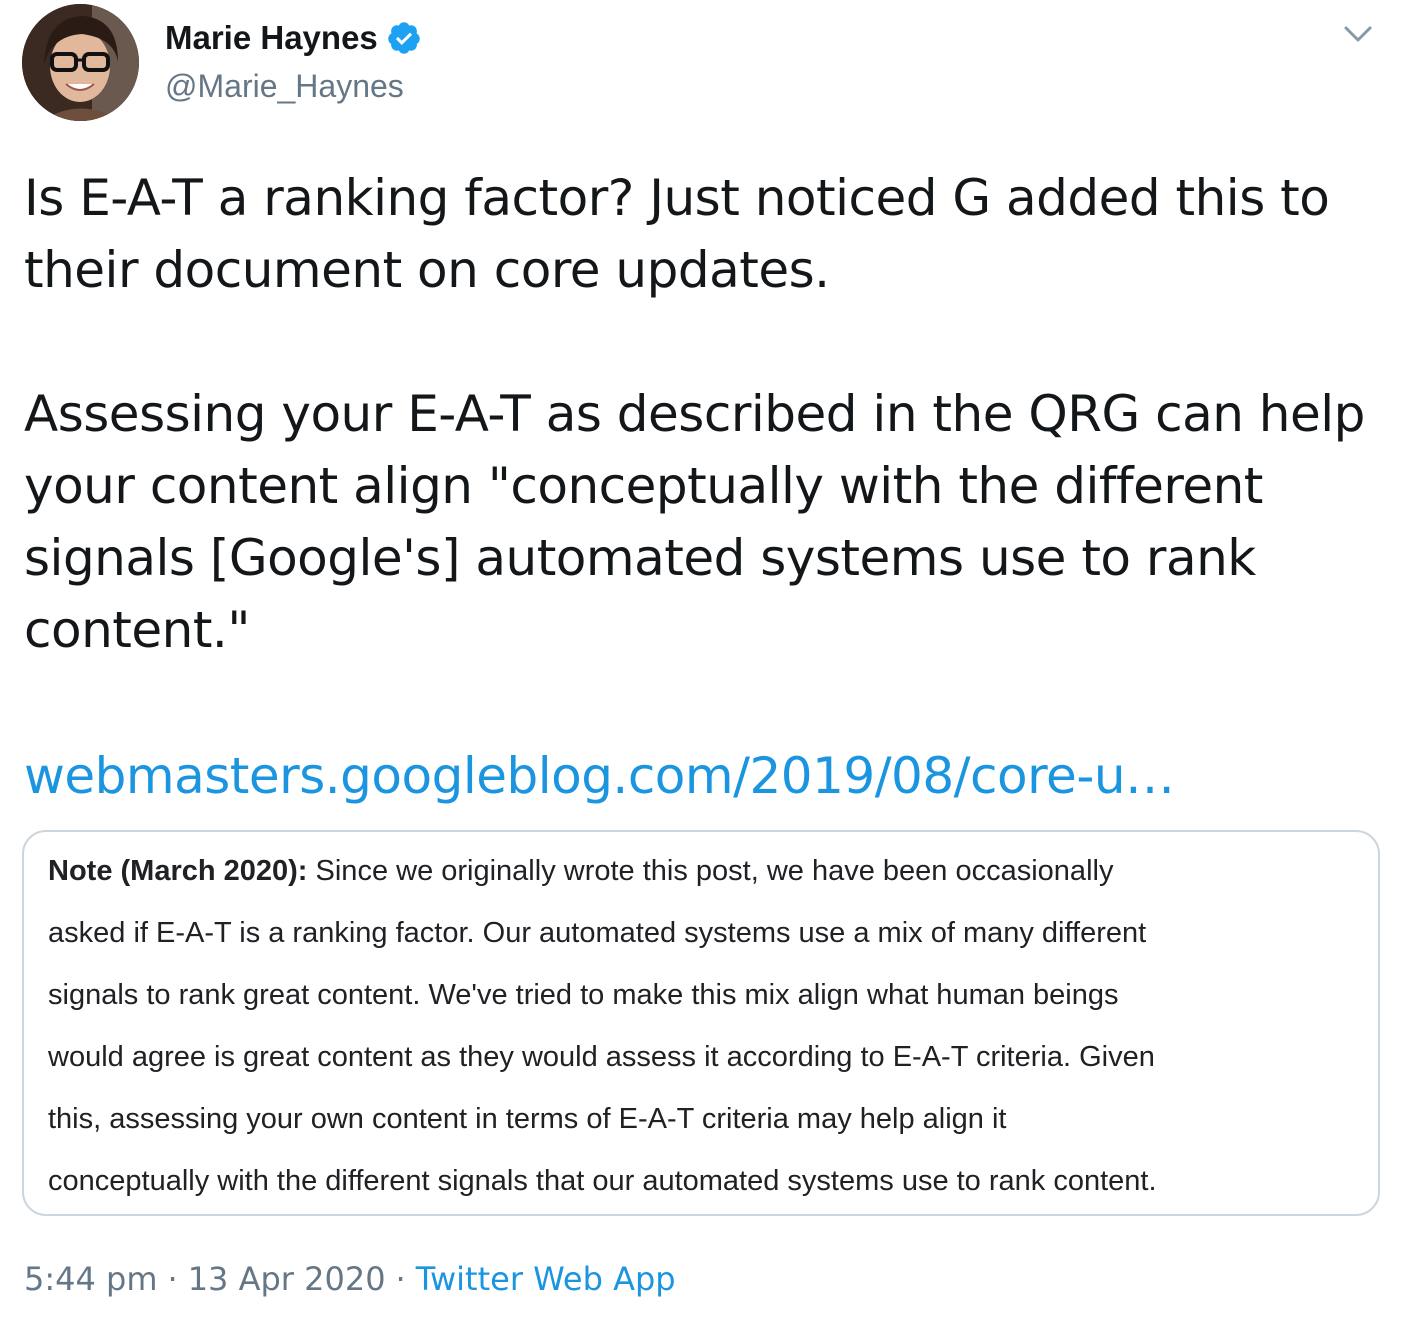 Image resolution: width=1402 pixels, height=1323 pixels. What do you see at coordinates (546, 1279) in the screenshot?
I see `tweet-source-link: Twitter Web App` at bounding box center [546, 1279].